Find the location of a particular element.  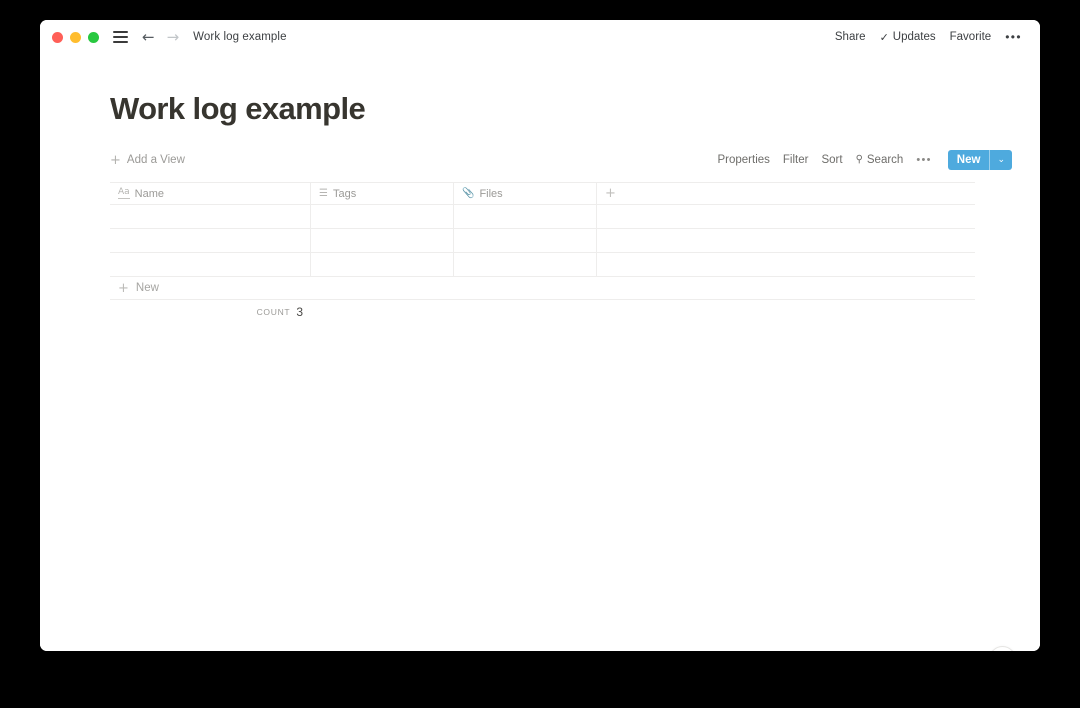

column-header-files-label: Files is located at coordinates (491, 193).